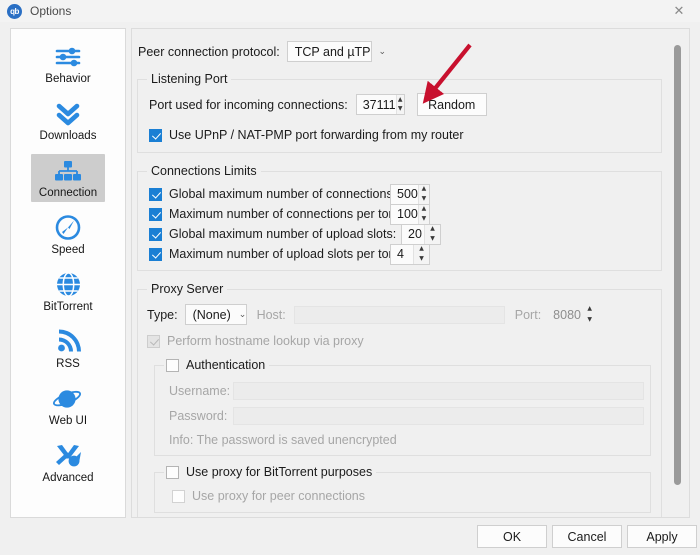 This screenshot has height=555, width=700. Describe the element at coordinates (68, 114) in the screenshot. I see `double-chevron-down-icon` at that location.